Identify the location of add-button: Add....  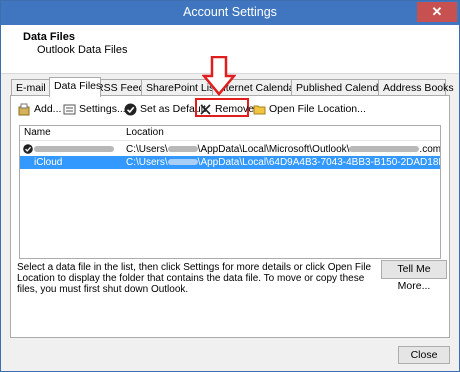
(39, 109).